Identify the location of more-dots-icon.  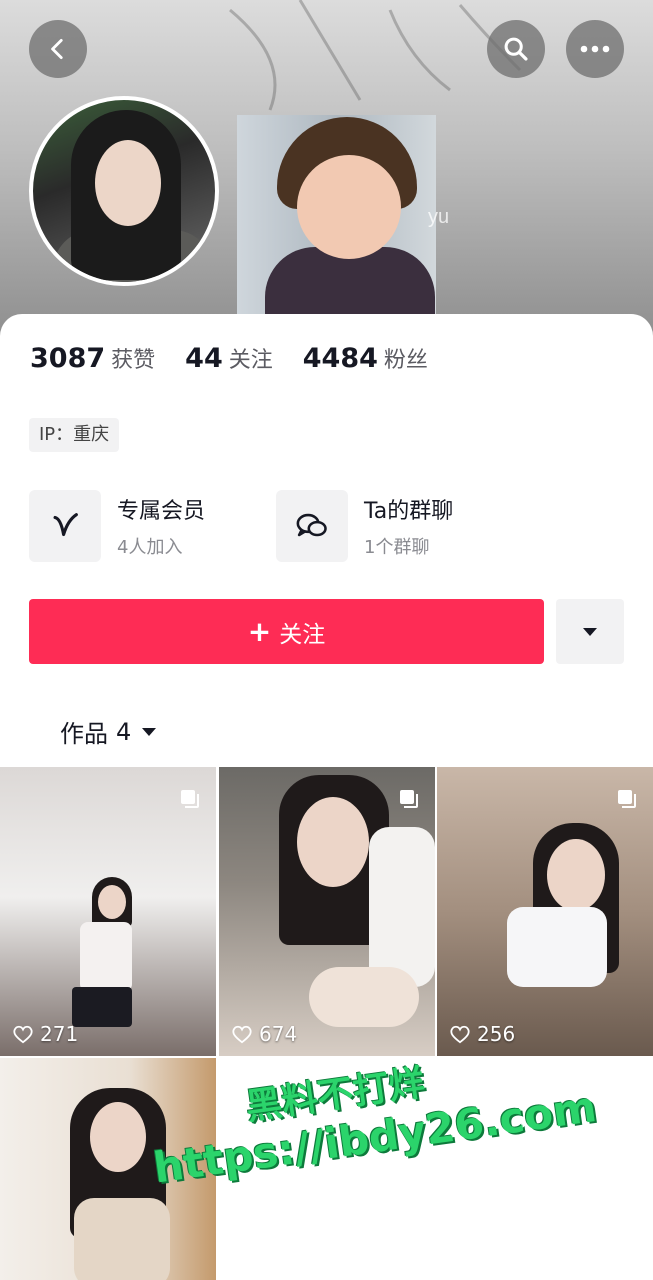
(595, 49).